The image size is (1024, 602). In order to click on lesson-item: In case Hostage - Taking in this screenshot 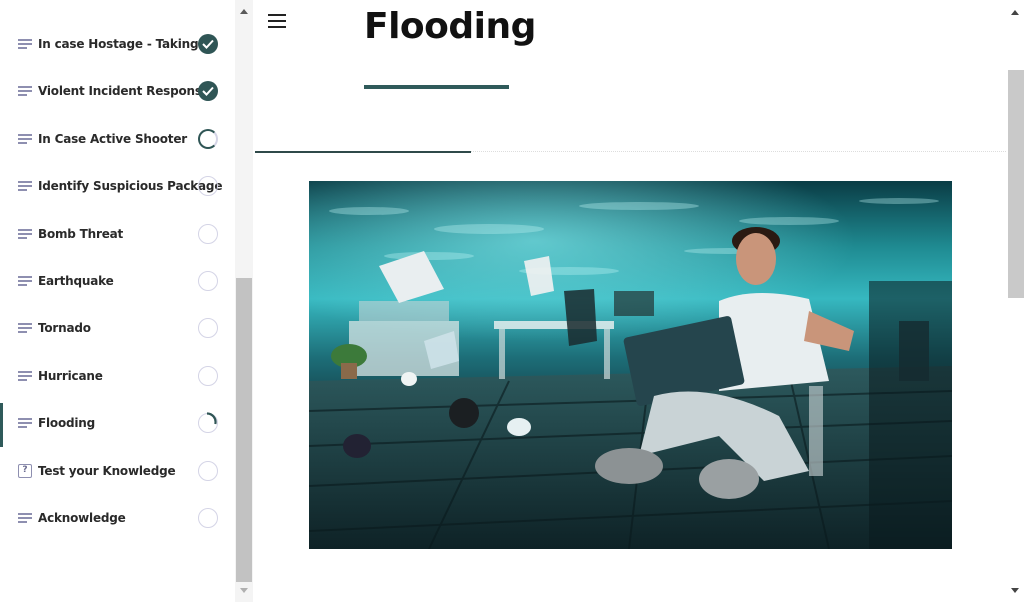, I will do `click(117, 44)`.